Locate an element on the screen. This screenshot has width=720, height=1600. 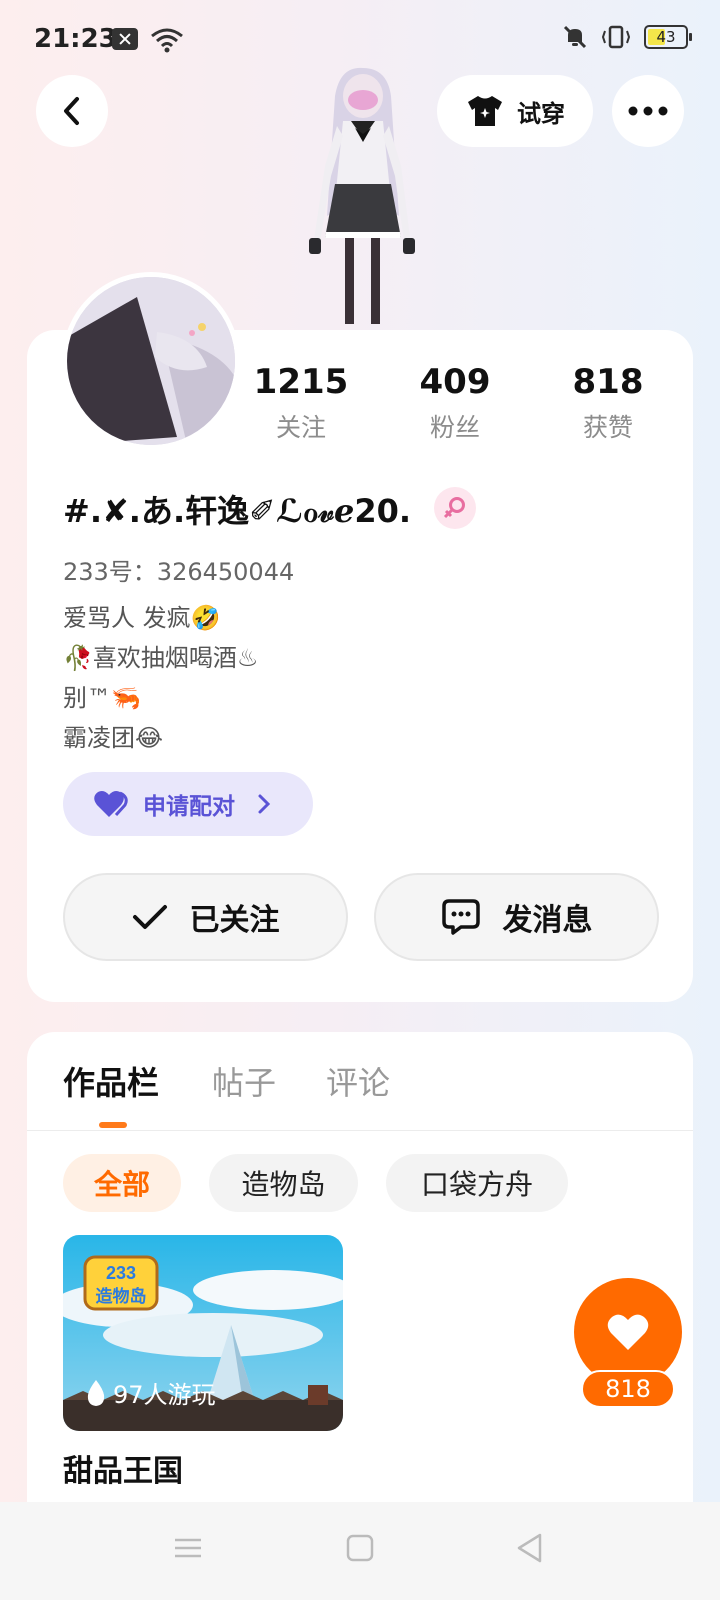
check-icon is located at coordinates (149, 917).